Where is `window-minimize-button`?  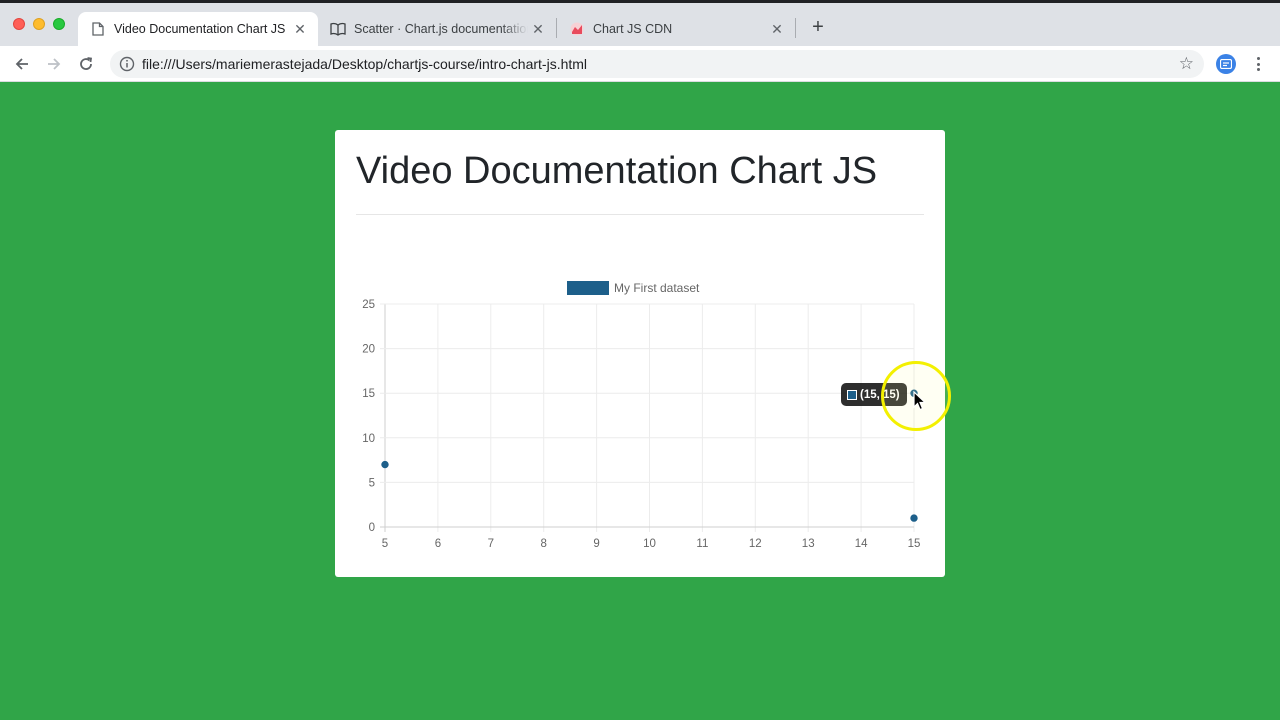
window-minimize-button is located at coordinates (39, 24).